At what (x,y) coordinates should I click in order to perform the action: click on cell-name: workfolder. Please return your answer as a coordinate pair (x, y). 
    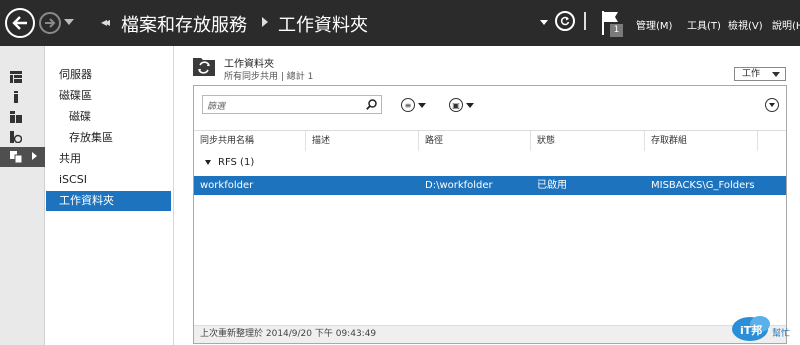
    Looking at the image, I should click on (227, 185).